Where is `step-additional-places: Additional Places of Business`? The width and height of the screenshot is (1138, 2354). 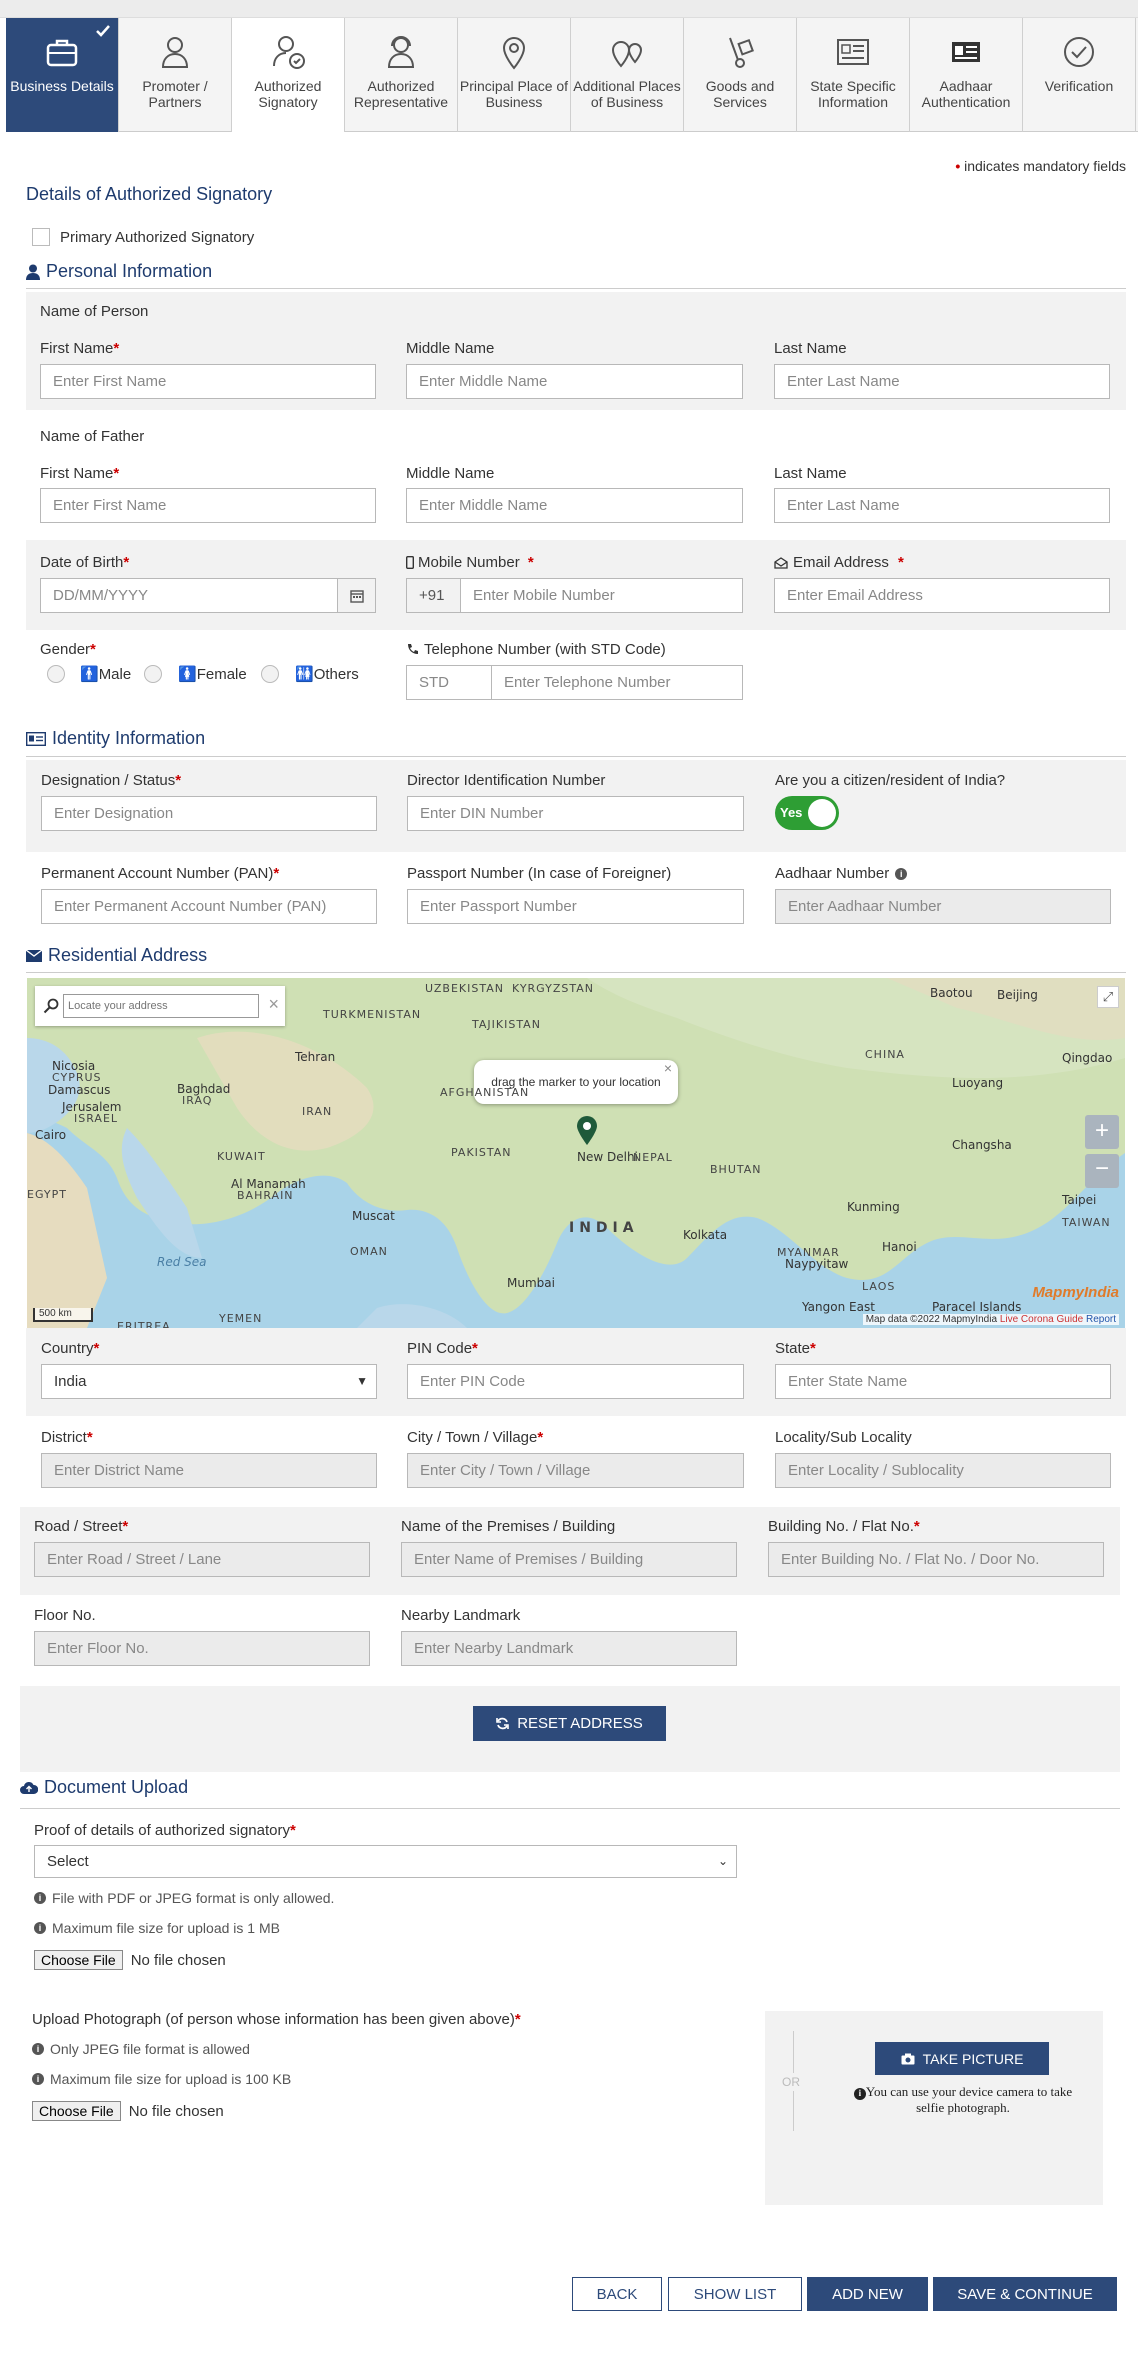
step-additional-places: Additional Places of Business is located at coordinates (627, 75).